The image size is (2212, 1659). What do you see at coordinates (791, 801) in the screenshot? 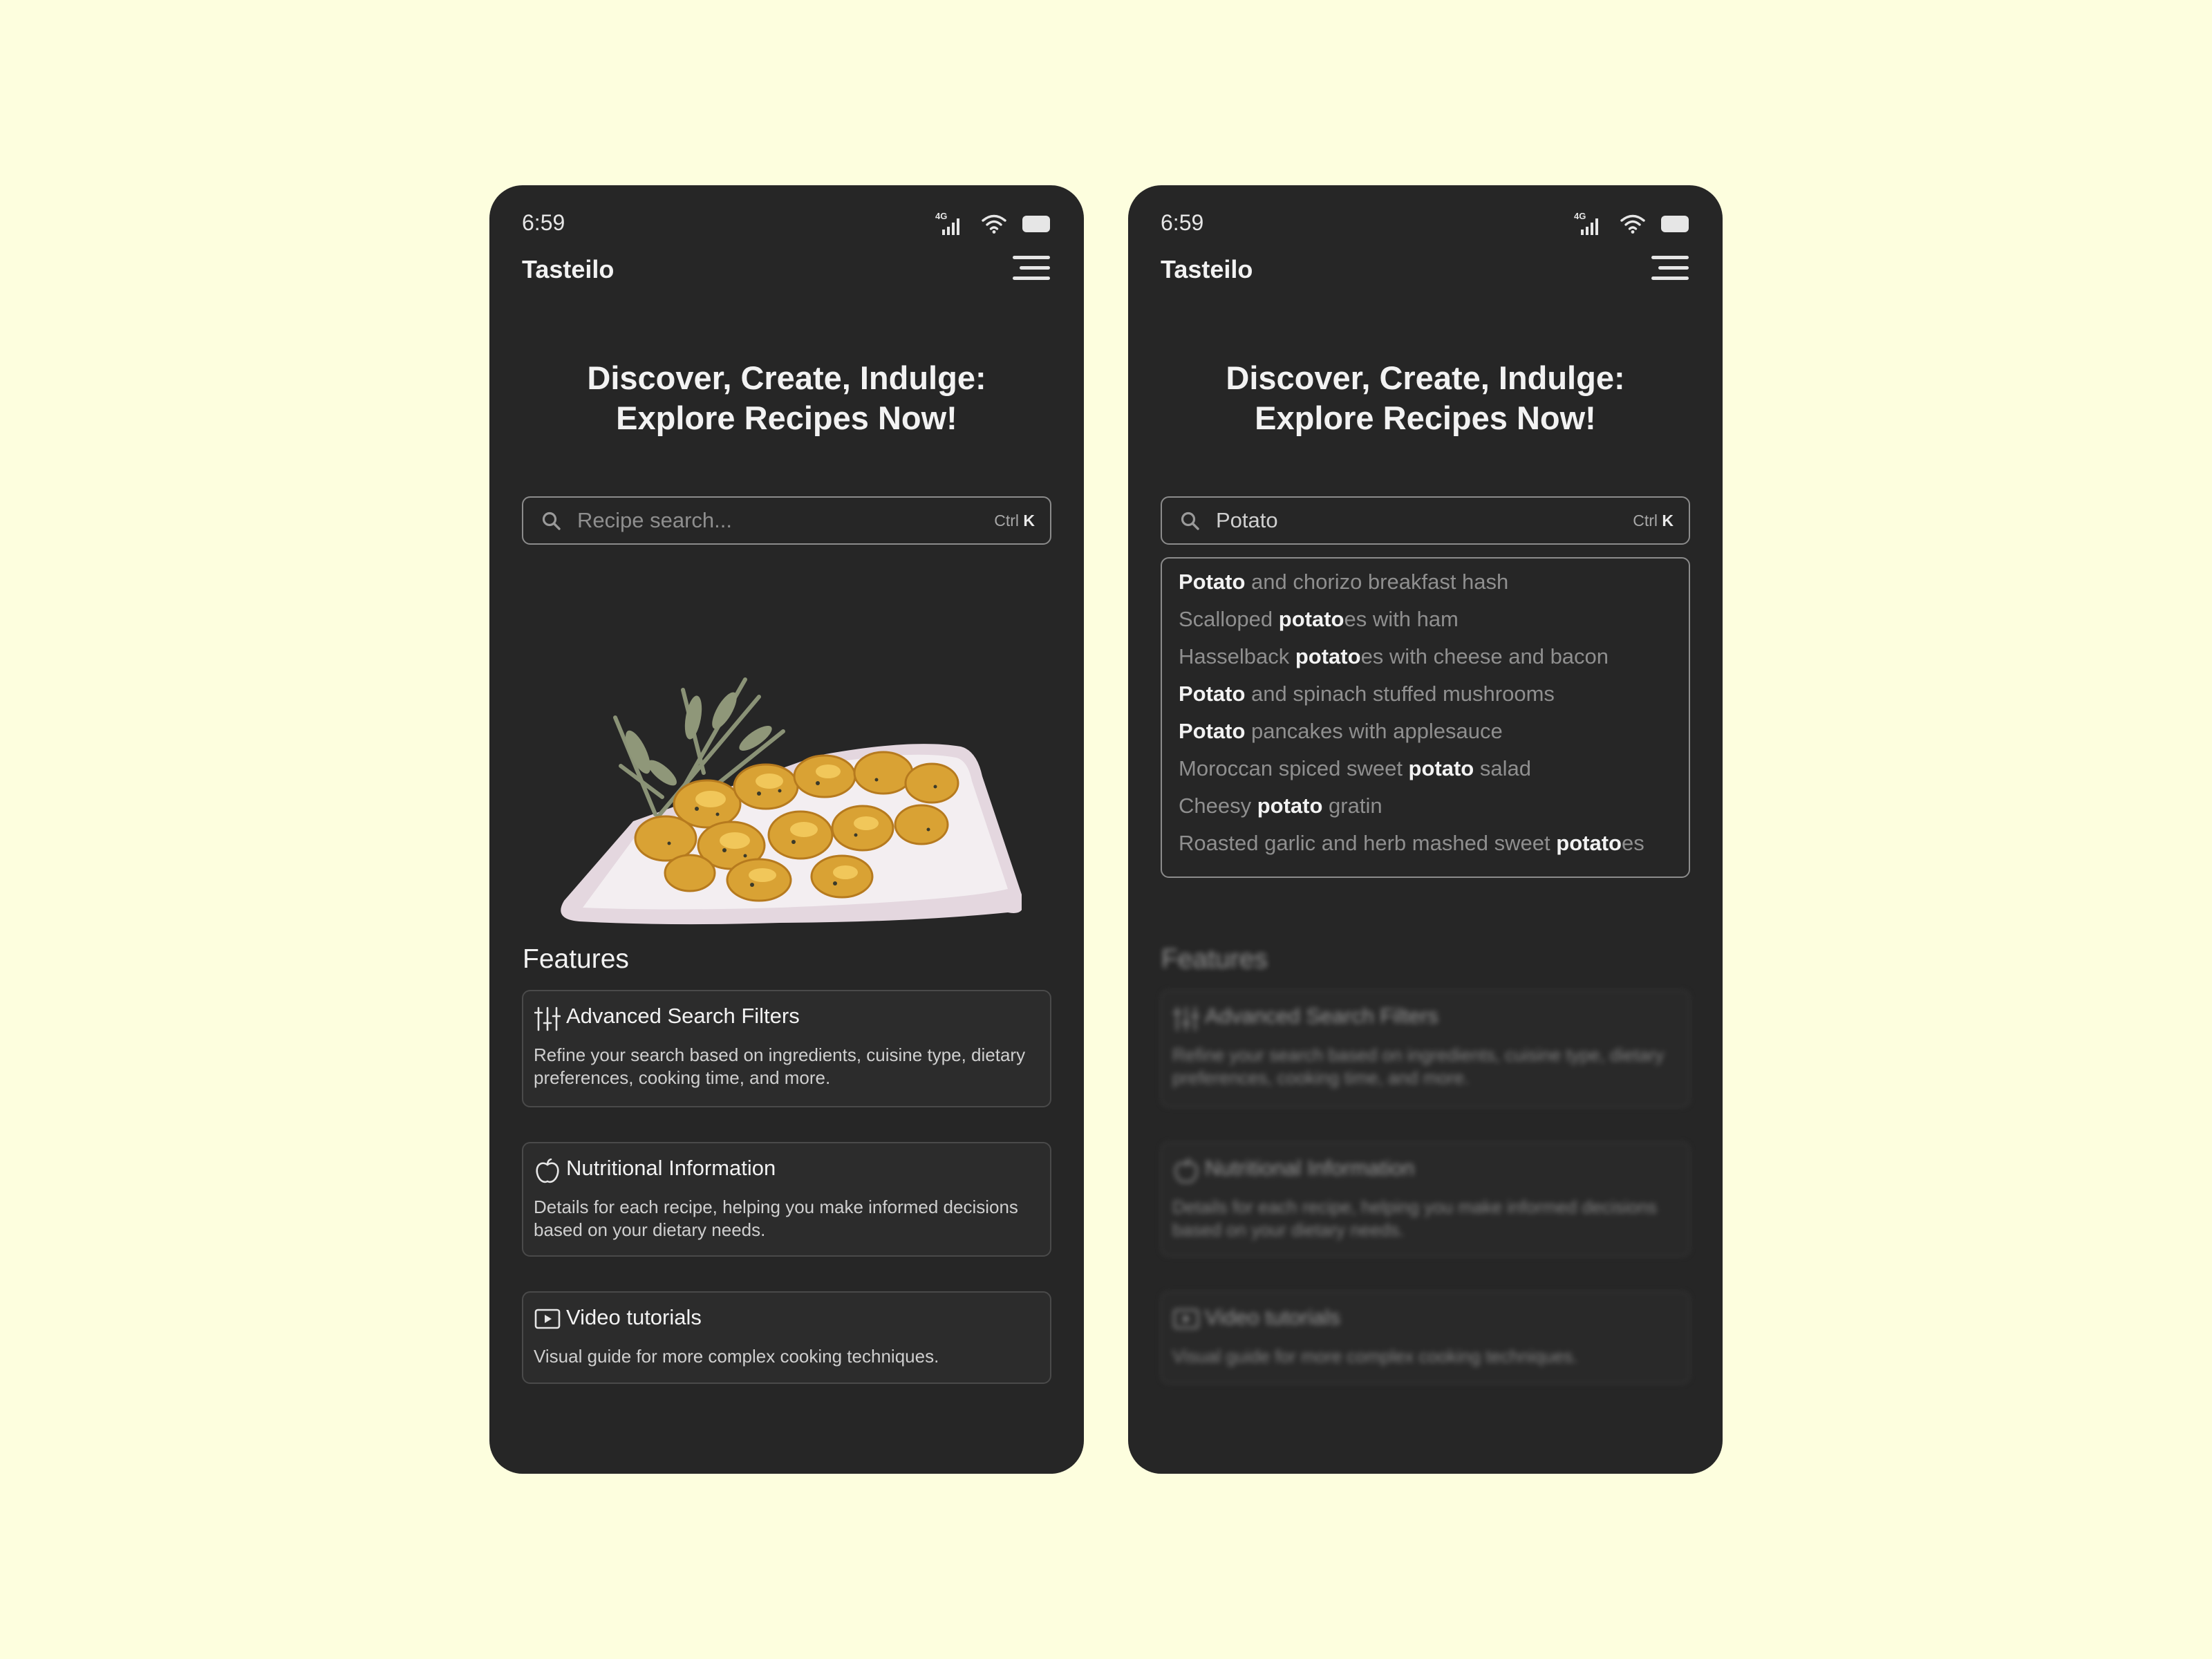
I see `potato-dish-image` at bounding box center [791, 801].